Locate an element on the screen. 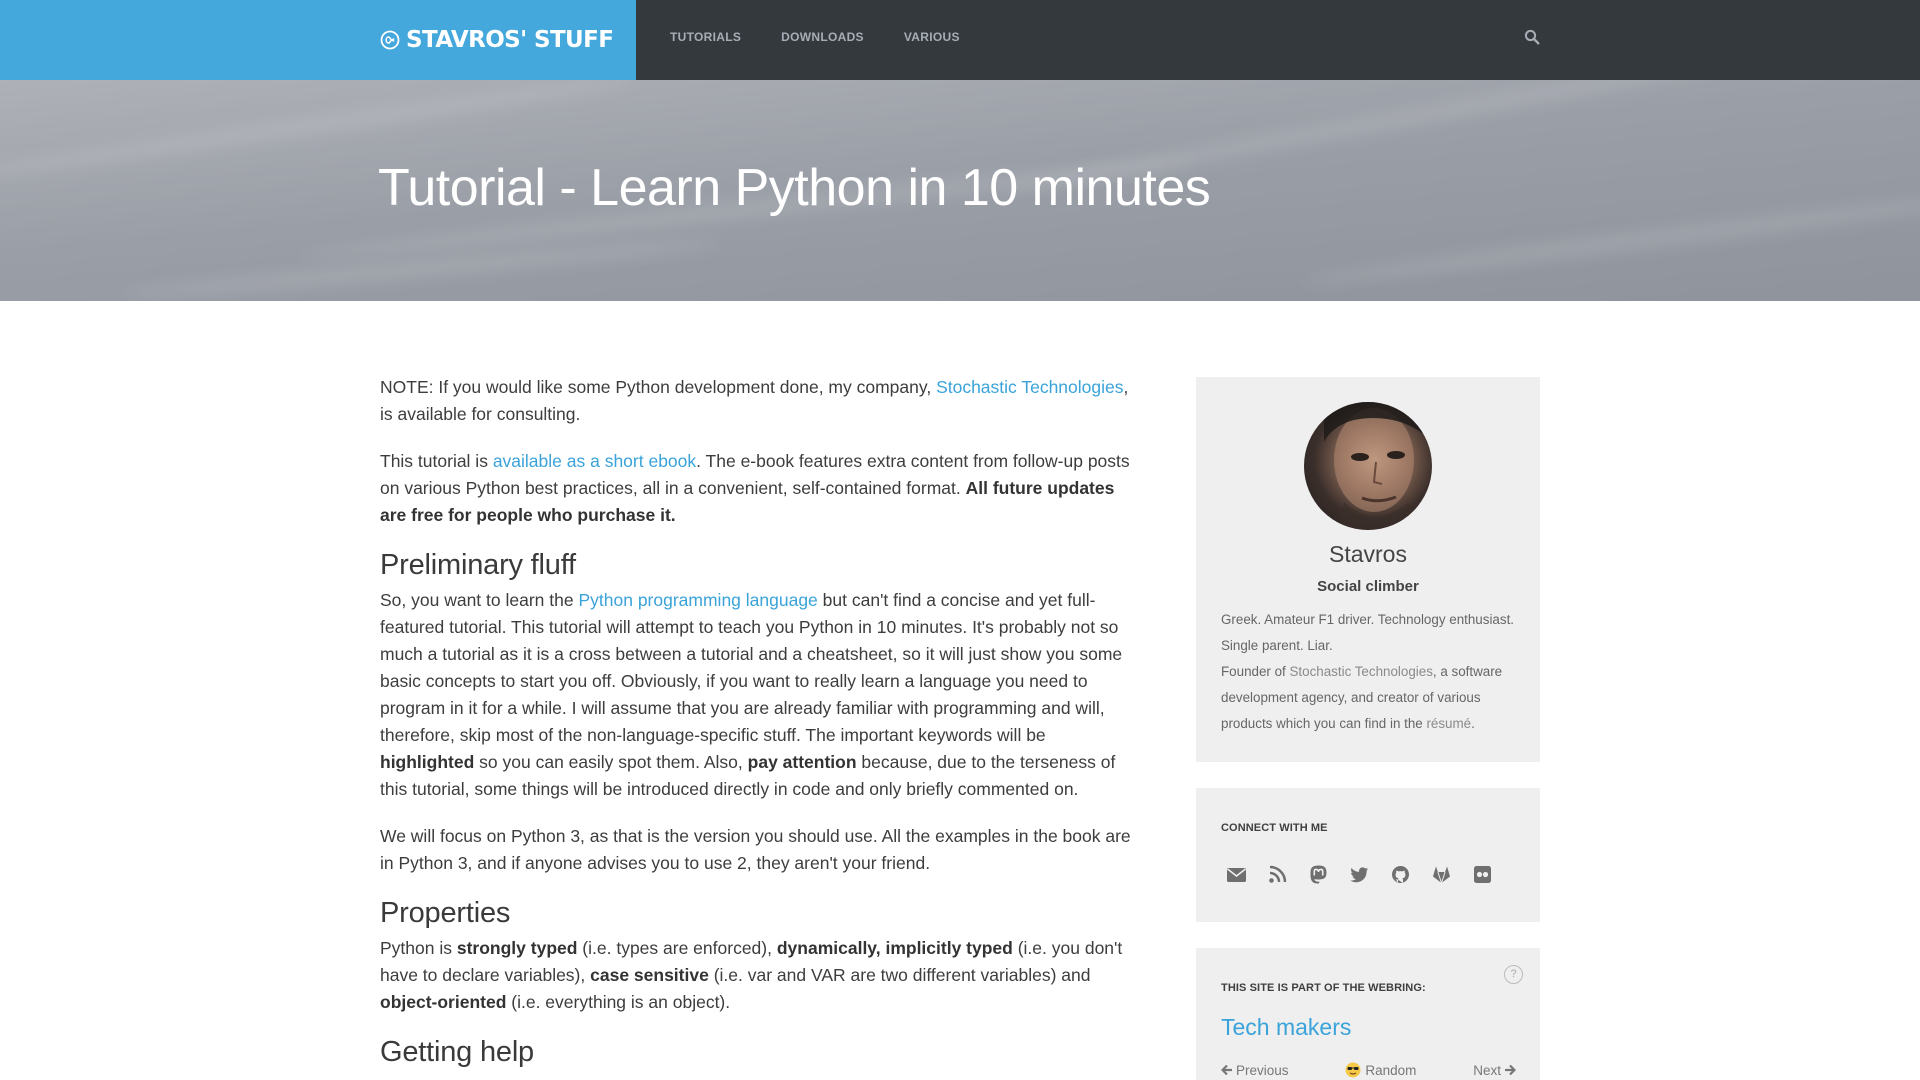 This screenshot has height=1080, width=1920. github-icon is located at coordinates (1400, 874).